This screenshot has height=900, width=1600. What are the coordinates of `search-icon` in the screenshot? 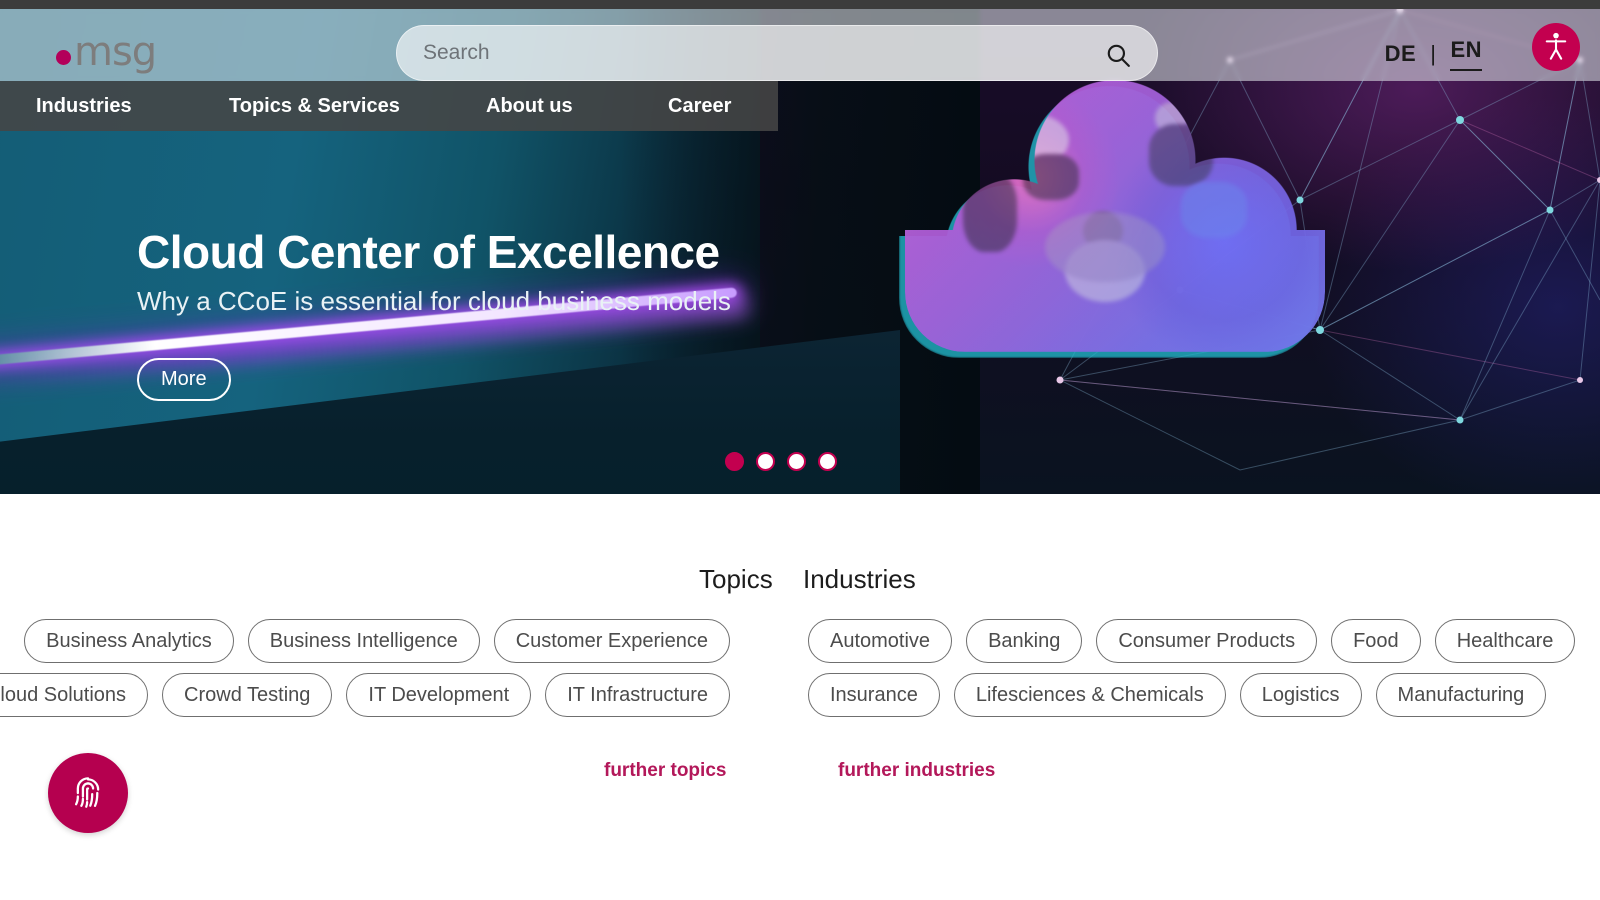 It's located at (1118, 57).